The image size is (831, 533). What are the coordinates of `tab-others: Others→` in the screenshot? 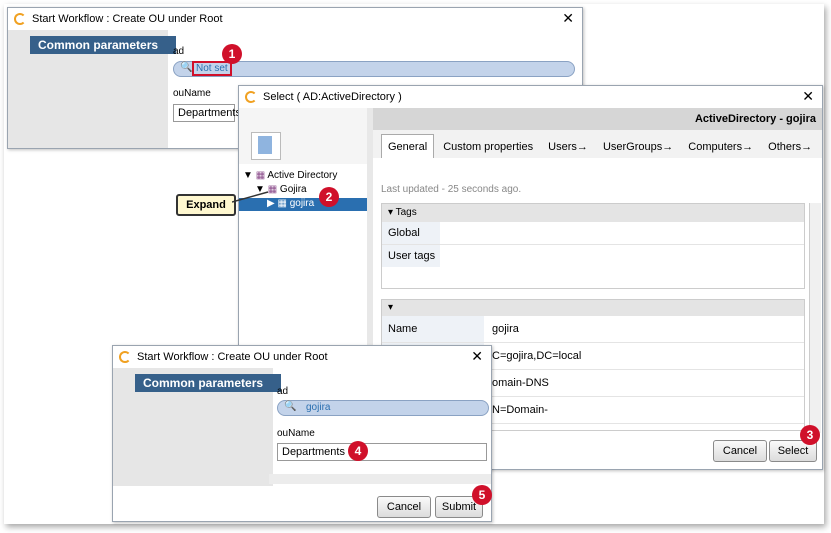 It's located at (790, 147).